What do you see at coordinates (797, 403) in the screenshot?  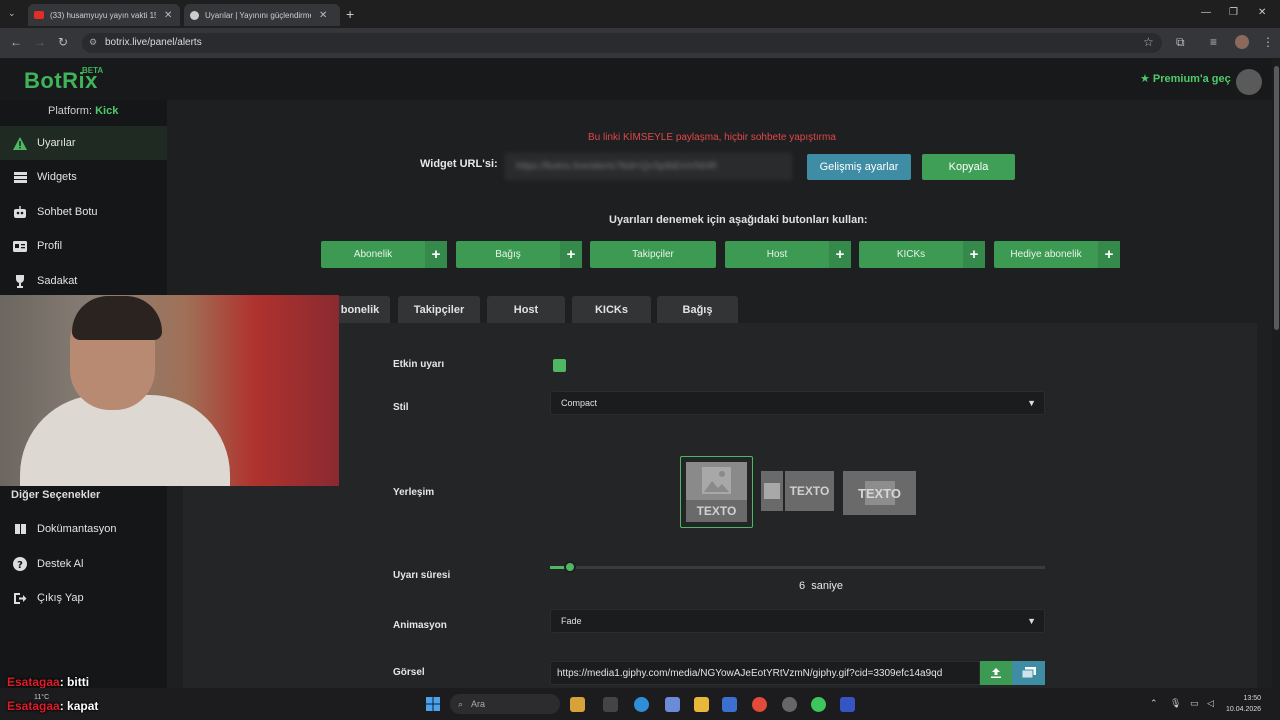 I see `style-select: Compact ▼` at bounding box center [797, 403].